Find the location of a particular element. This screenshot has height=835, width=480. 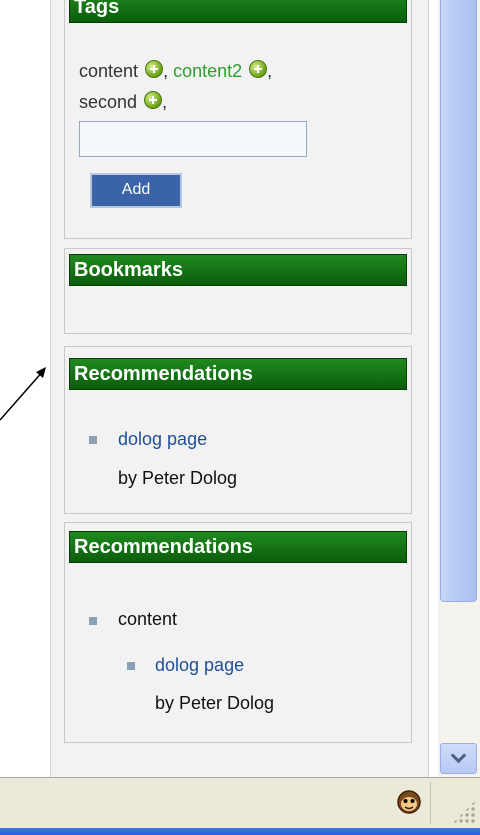

recommendations-panel-1: Recommendations is located at coordinates (238, 430).